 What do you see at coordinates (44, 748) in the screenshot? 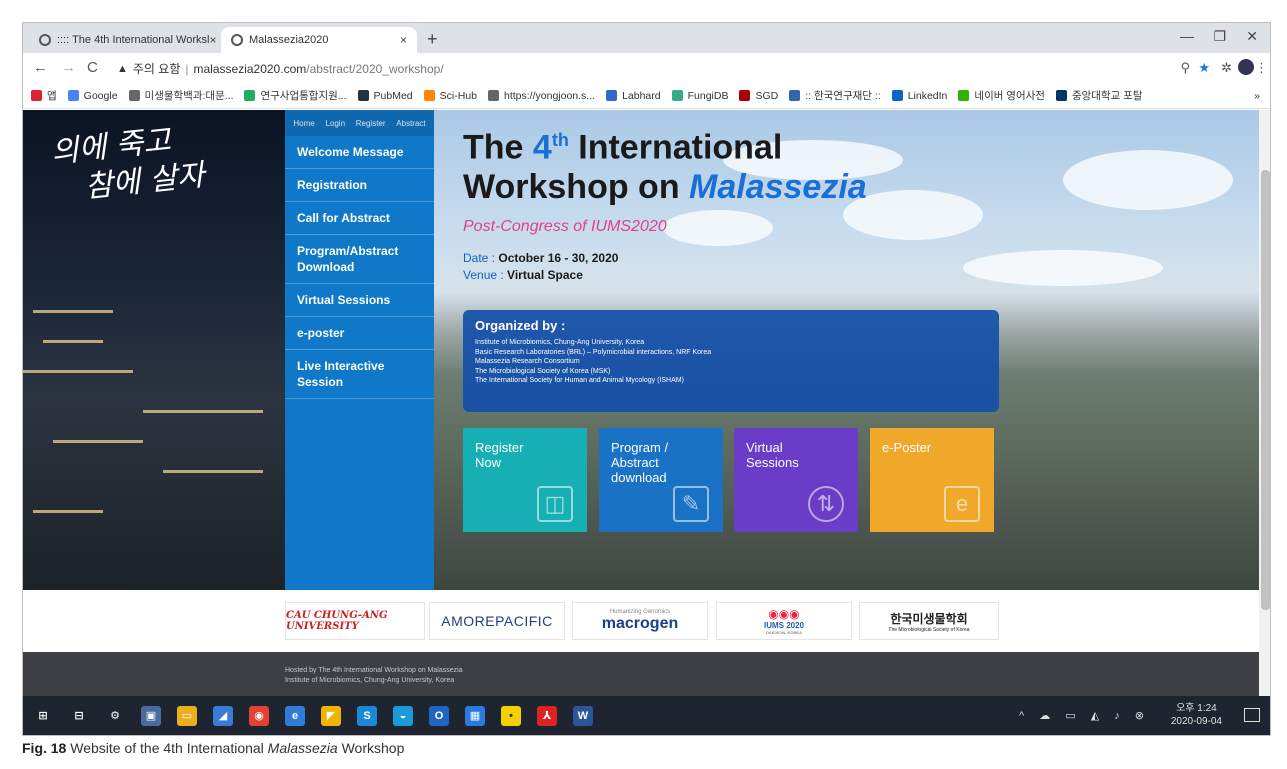
I see `figure-label: Fig. 18` at bounding box center [44, 748].